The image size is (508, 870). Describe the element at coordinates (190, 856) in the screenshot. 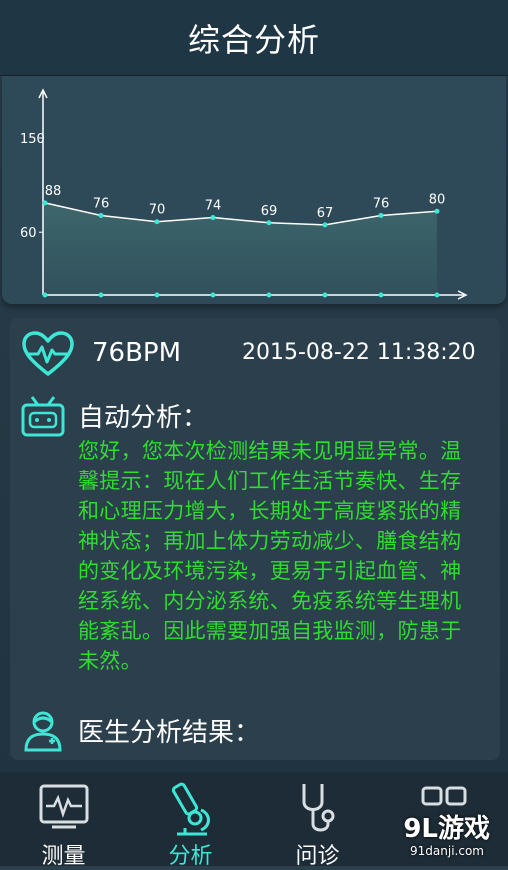

I see `tab-label: 分析` at that location.